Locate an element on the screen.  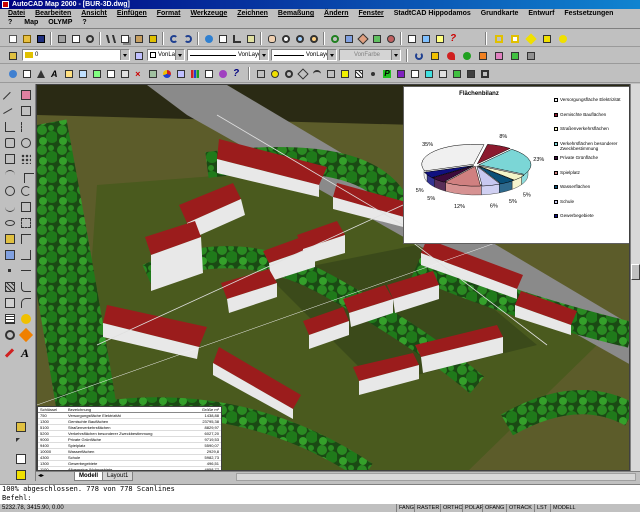
draw-spline-button is located at coordinates (316, 73).